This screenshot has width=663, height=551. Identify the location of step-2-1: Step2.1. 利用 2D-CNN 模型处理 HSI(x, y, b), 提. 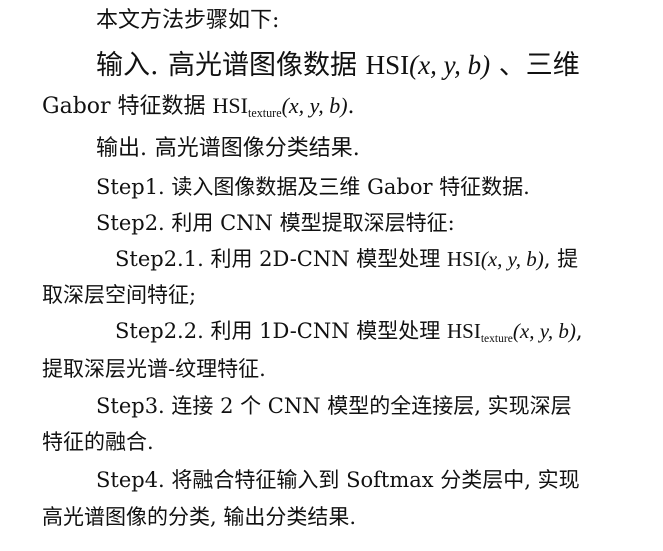
(346, 259).